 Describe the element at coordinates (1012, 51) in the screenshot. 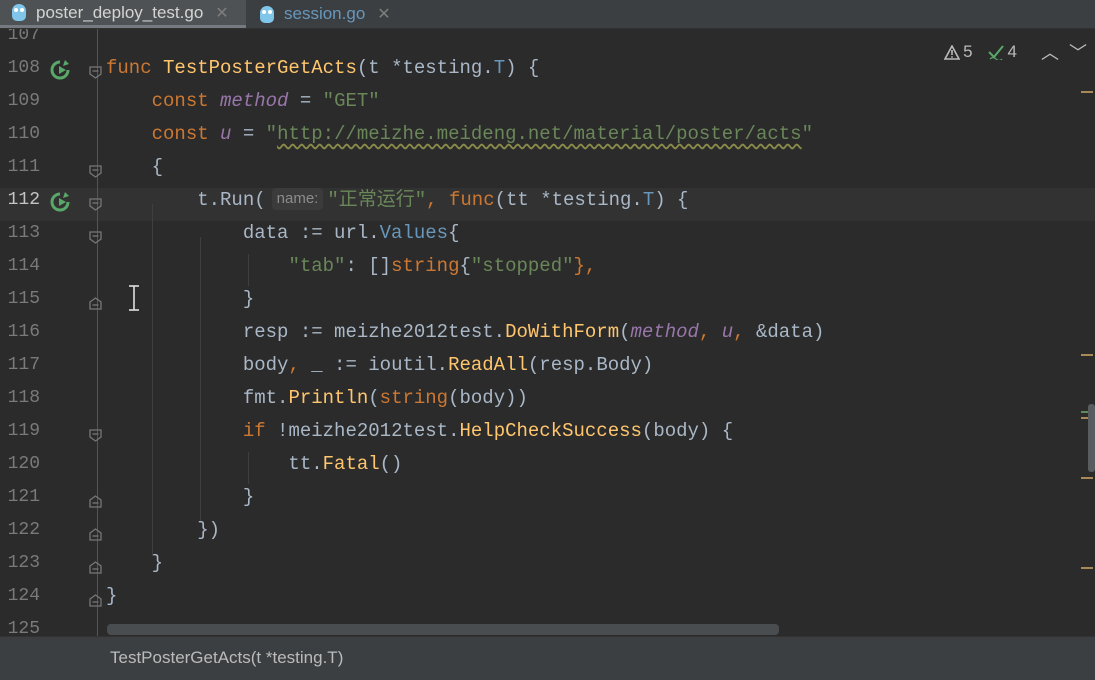

I see `typos-count: 4` at that location.